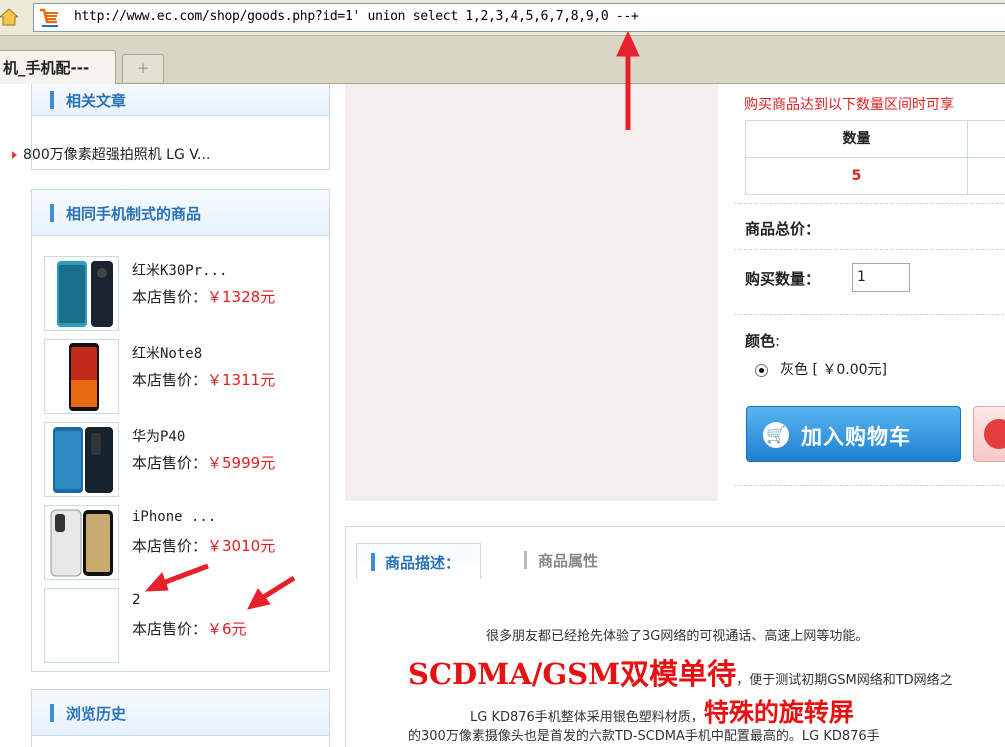  What do you see at coordinates (167, 353) in the screenshot?
I see `goods-name: 红米Note8` at bounding box center [167, 353].